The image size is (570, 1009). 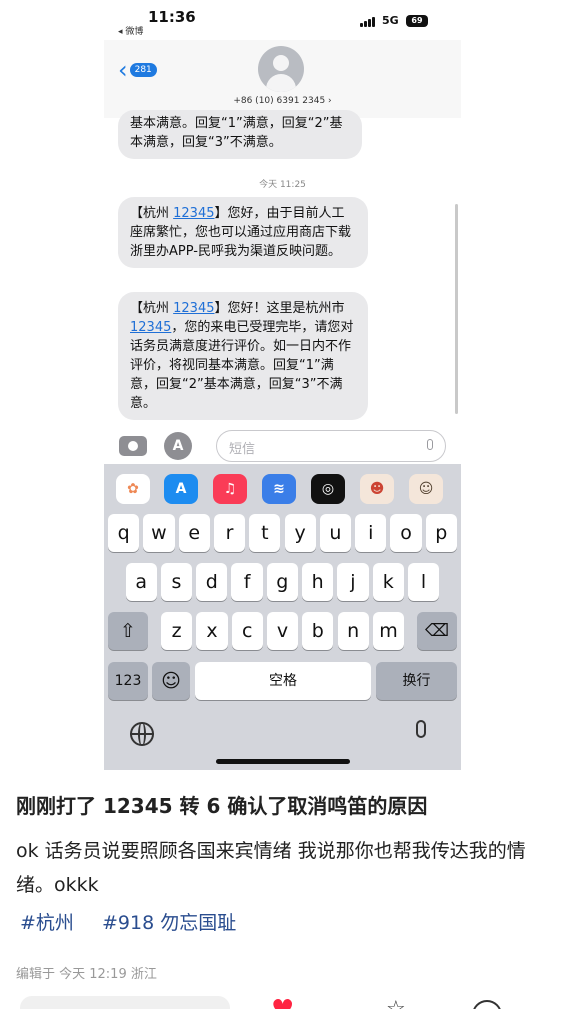 I want to click on post-body: ok 话务员说要照顾各国来宾情绪 我说那你也帮我传达我的情绪。okkk, so click(x=271, y=868).